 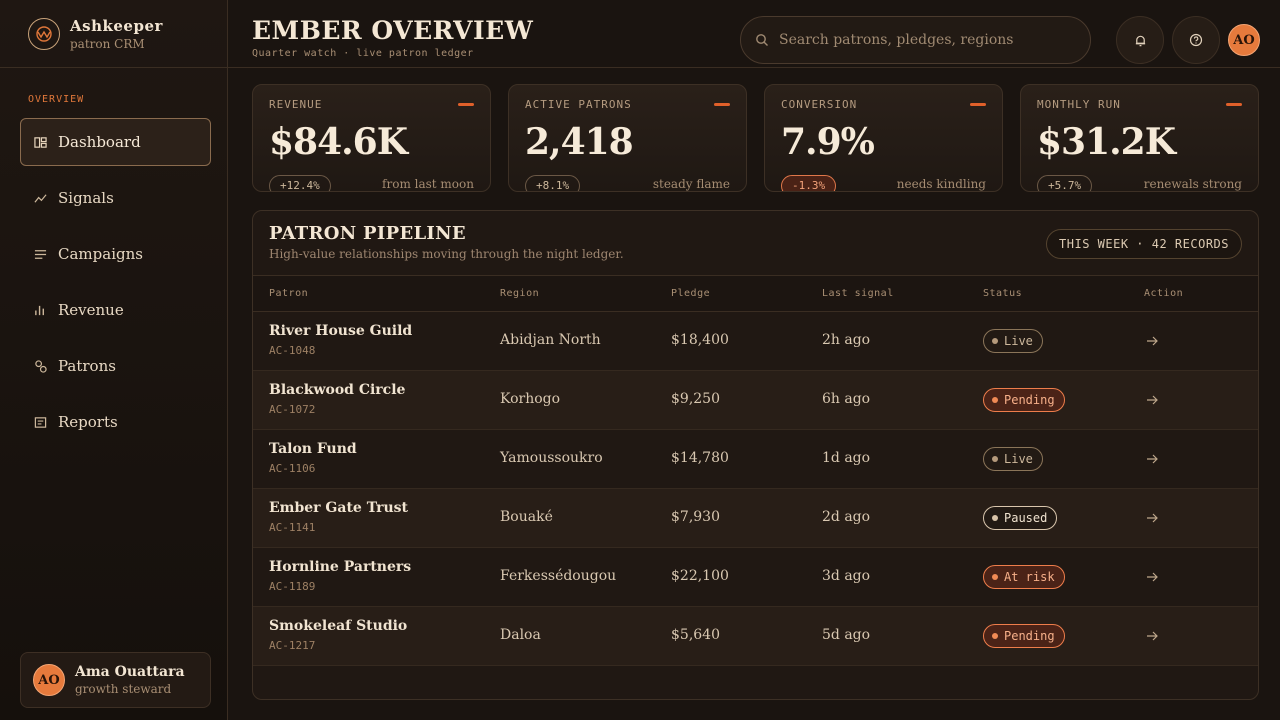 I want to click on kpi-value: $84.6K, so click(x=338, y=142).